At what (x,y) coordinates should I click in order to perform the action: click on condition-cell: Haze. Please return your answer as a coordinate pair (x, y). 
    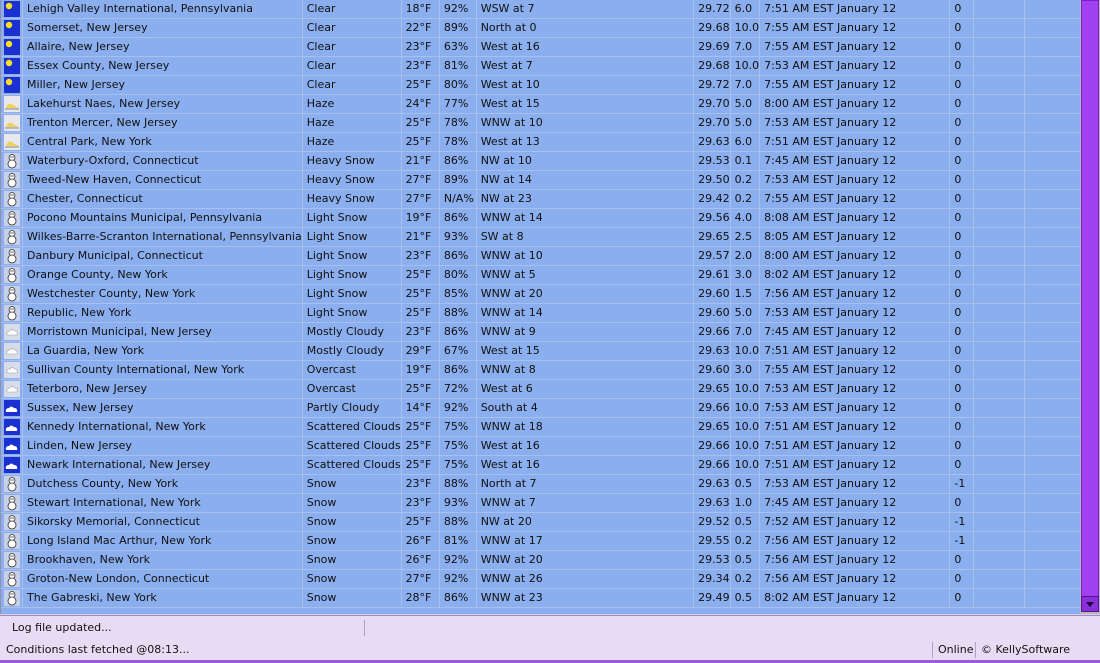
    Looking at the image, I should click on (352, 104).